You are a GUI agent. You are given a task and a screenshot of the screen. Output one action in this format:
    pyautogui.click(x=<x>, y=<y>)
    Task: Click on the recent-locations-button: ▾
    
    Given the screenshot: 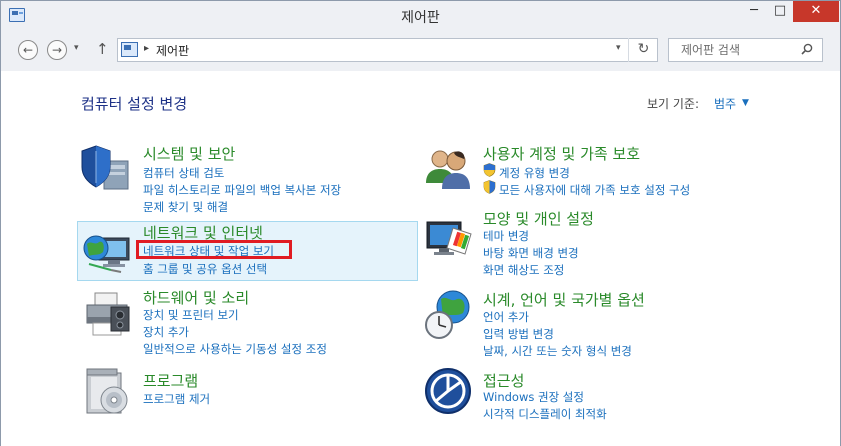 What is the action you would take?
    pyautogui.click(x=76, y=48)
    